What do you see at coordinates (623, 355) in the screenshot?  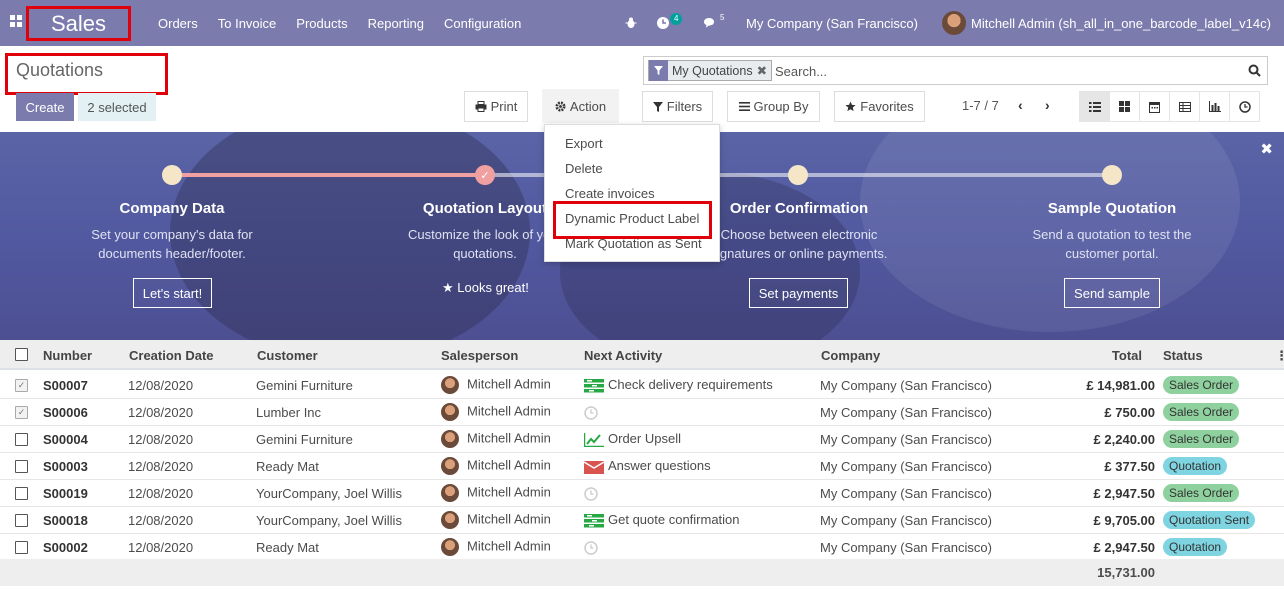 I see `col-next-activity: Next Activity` at bounding box center [623, 355].